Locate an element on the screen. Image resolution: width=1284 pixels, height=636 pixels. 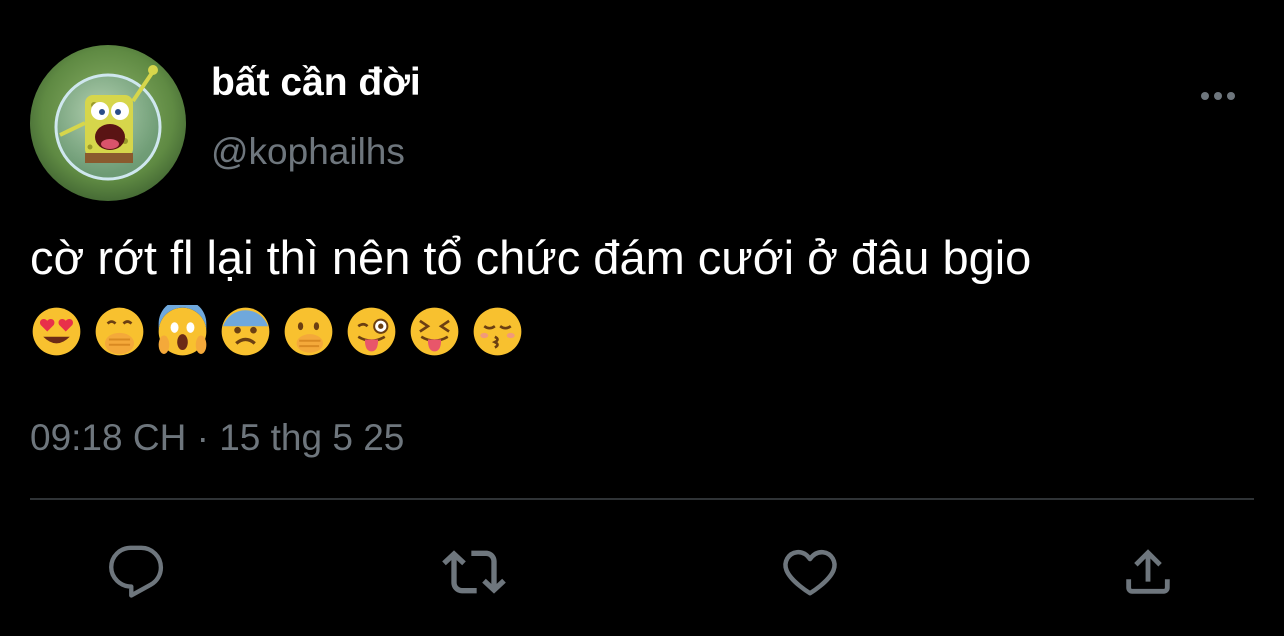
retweet-button is located at coordinates (474, 572).